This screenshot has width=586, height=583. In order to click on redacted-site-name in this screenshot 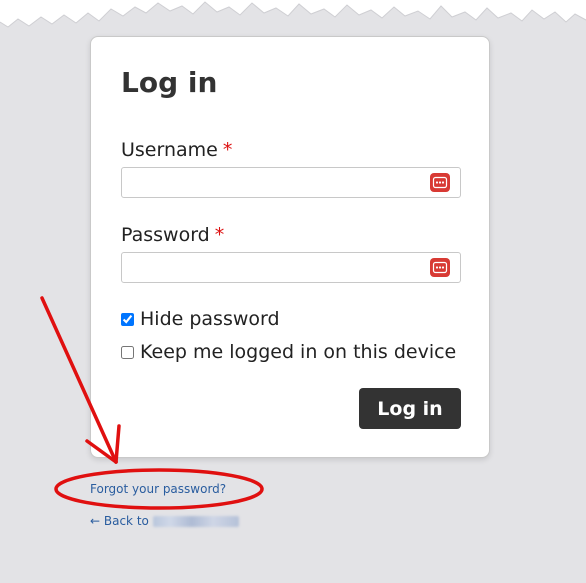, I will do `click(195, 521)`.